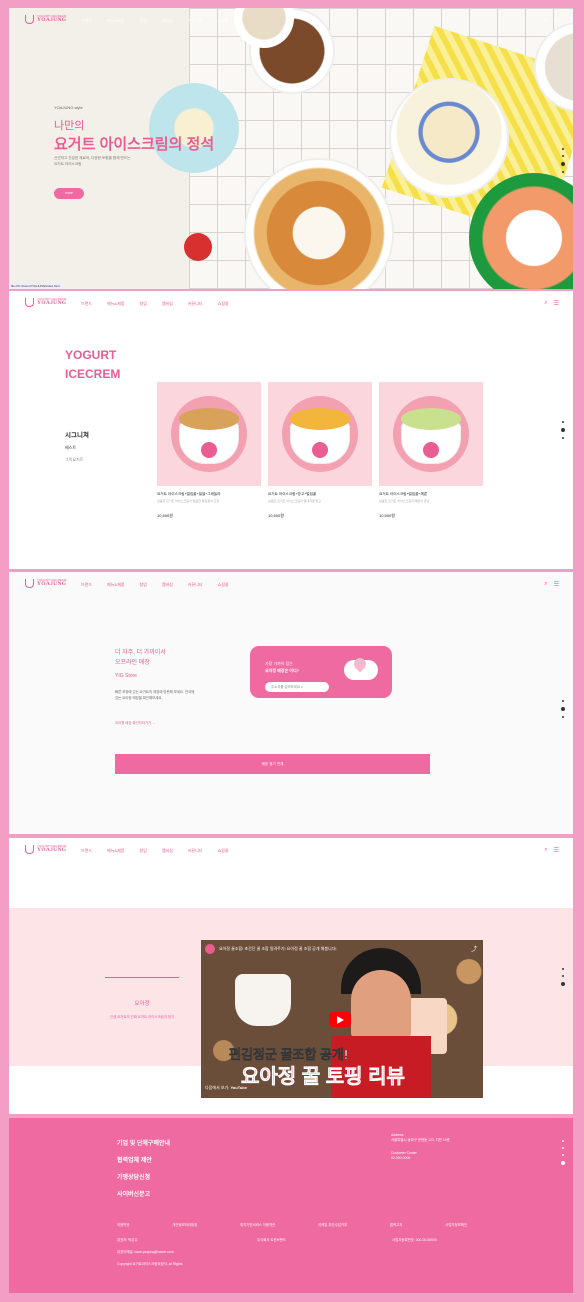  Describe the element at coordinates (126, 676) in the screenshot. I see `store-brand: YIG Store` at that location.